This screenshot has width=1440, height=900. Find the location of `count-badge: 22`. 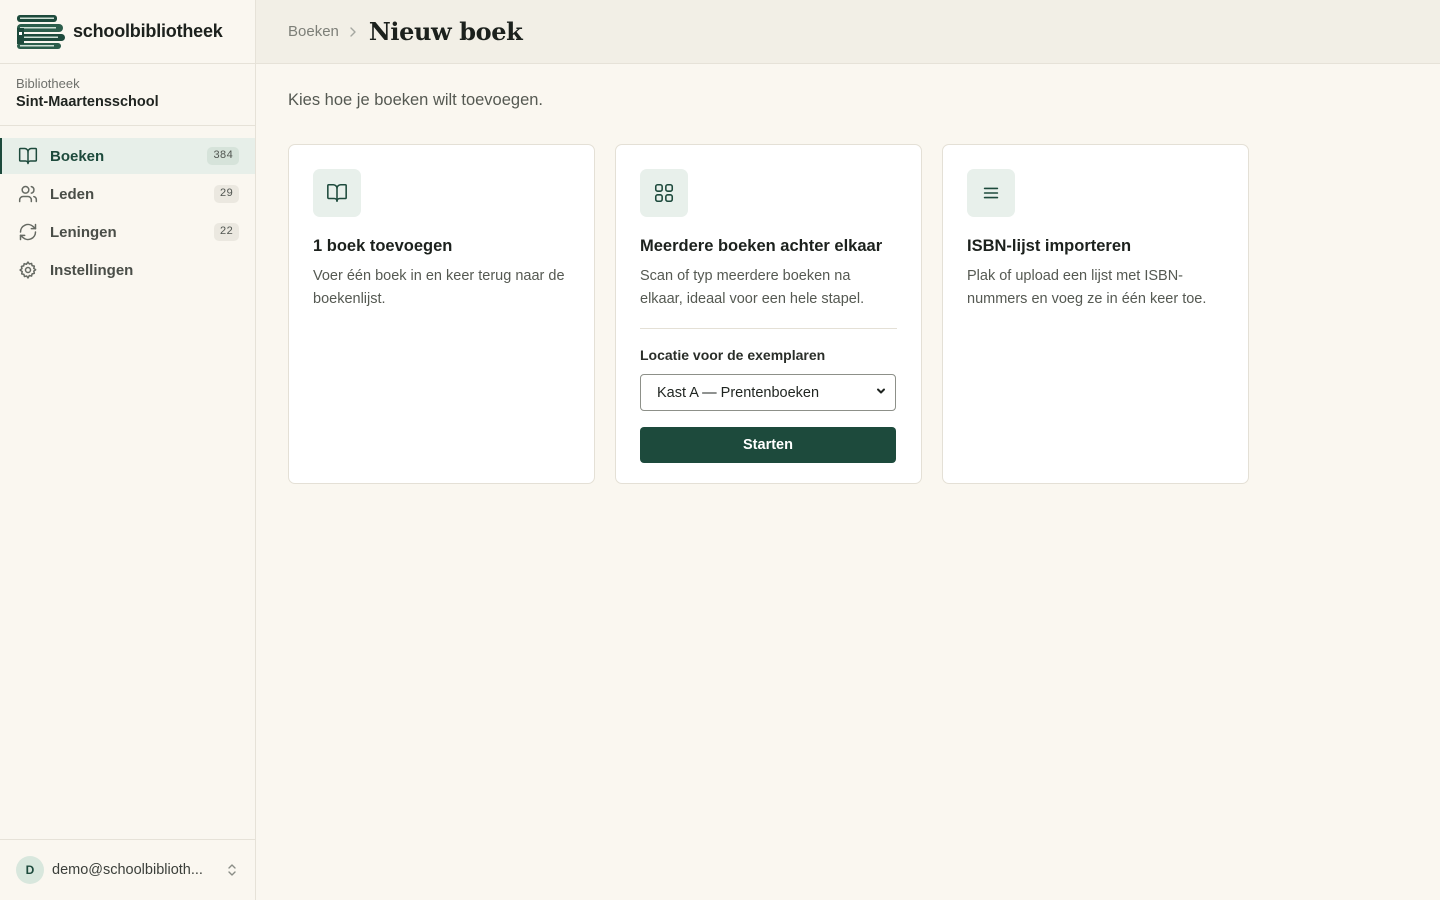

count-badge: 22 is located at coordinates (226, 232).